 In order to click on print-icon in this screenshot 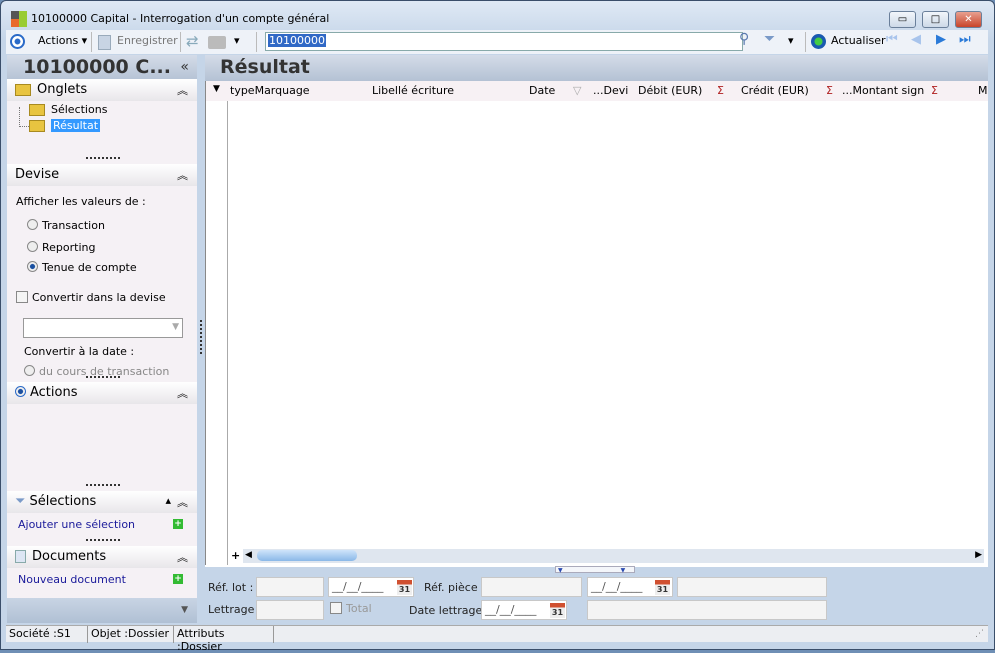, I will do `click(217, 42)`.